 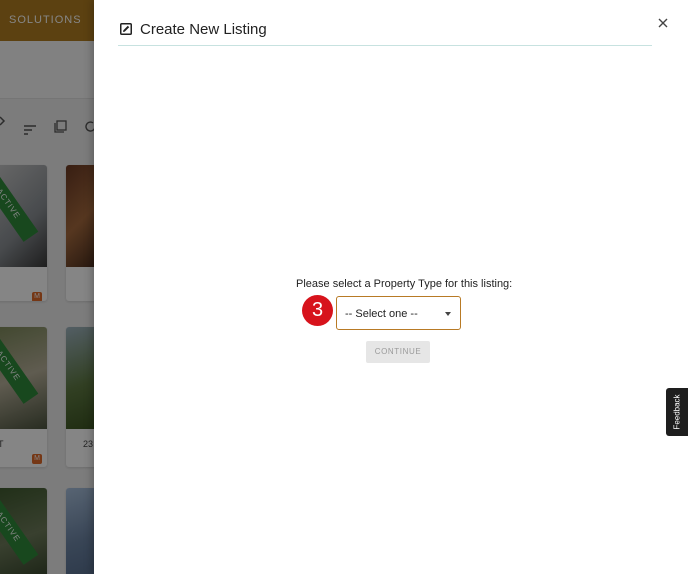 I want to click on feedback-label: Feedback, so click(x=677, y=412).